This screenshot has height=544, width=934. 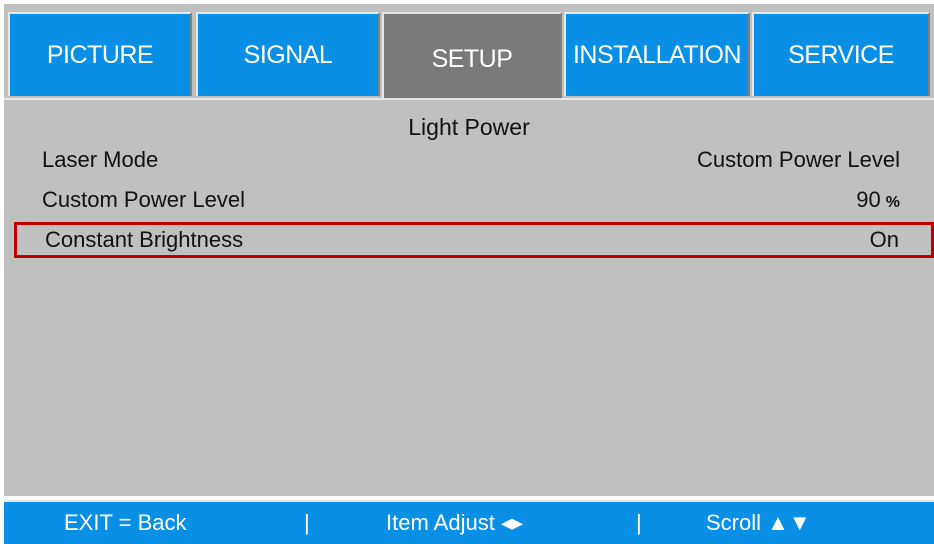 What do you see at coordinates (657, 54) in the screenshot?
I see `tab-installation: INSTALLATION` at bounding box center [657, 54].